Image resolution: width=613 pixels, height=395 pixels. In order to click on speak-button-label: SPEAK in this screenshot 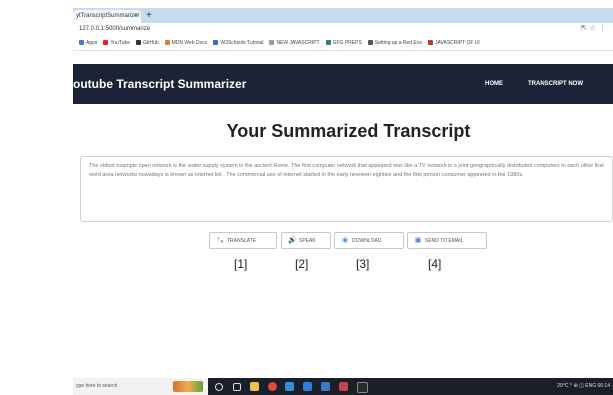, I will do `click(307, 241)`.